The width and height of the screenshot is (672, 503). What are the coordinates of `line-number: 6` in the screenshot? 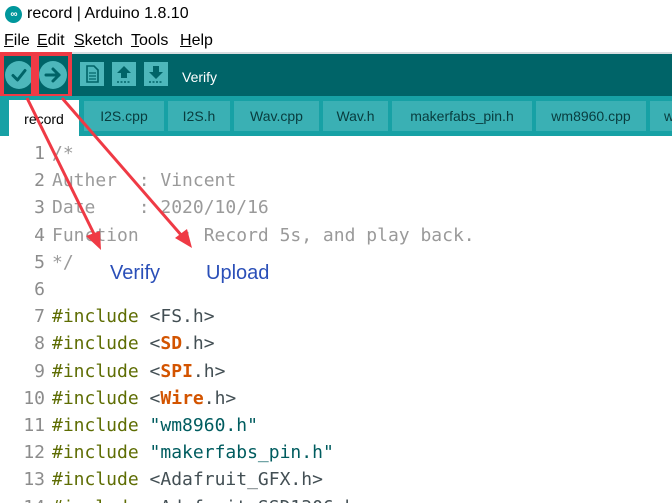 It's located at (39, 289).